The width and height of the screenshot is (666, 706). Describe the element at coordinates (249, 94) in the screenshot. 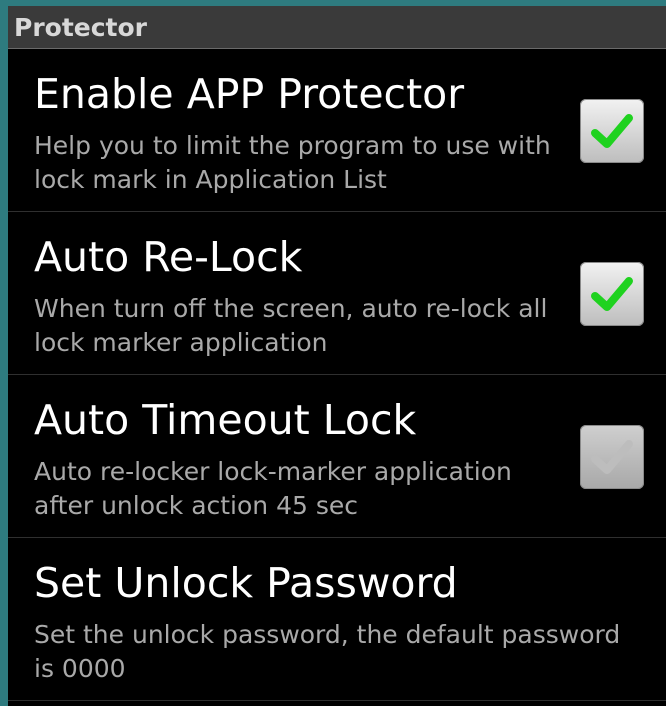

I see `setting-title: Enable APP Protector` at that location.